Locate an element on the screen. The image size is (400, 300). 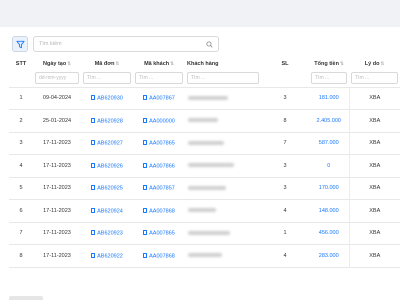
row-order-code: AB620924 is located at coordinates (107, 211).